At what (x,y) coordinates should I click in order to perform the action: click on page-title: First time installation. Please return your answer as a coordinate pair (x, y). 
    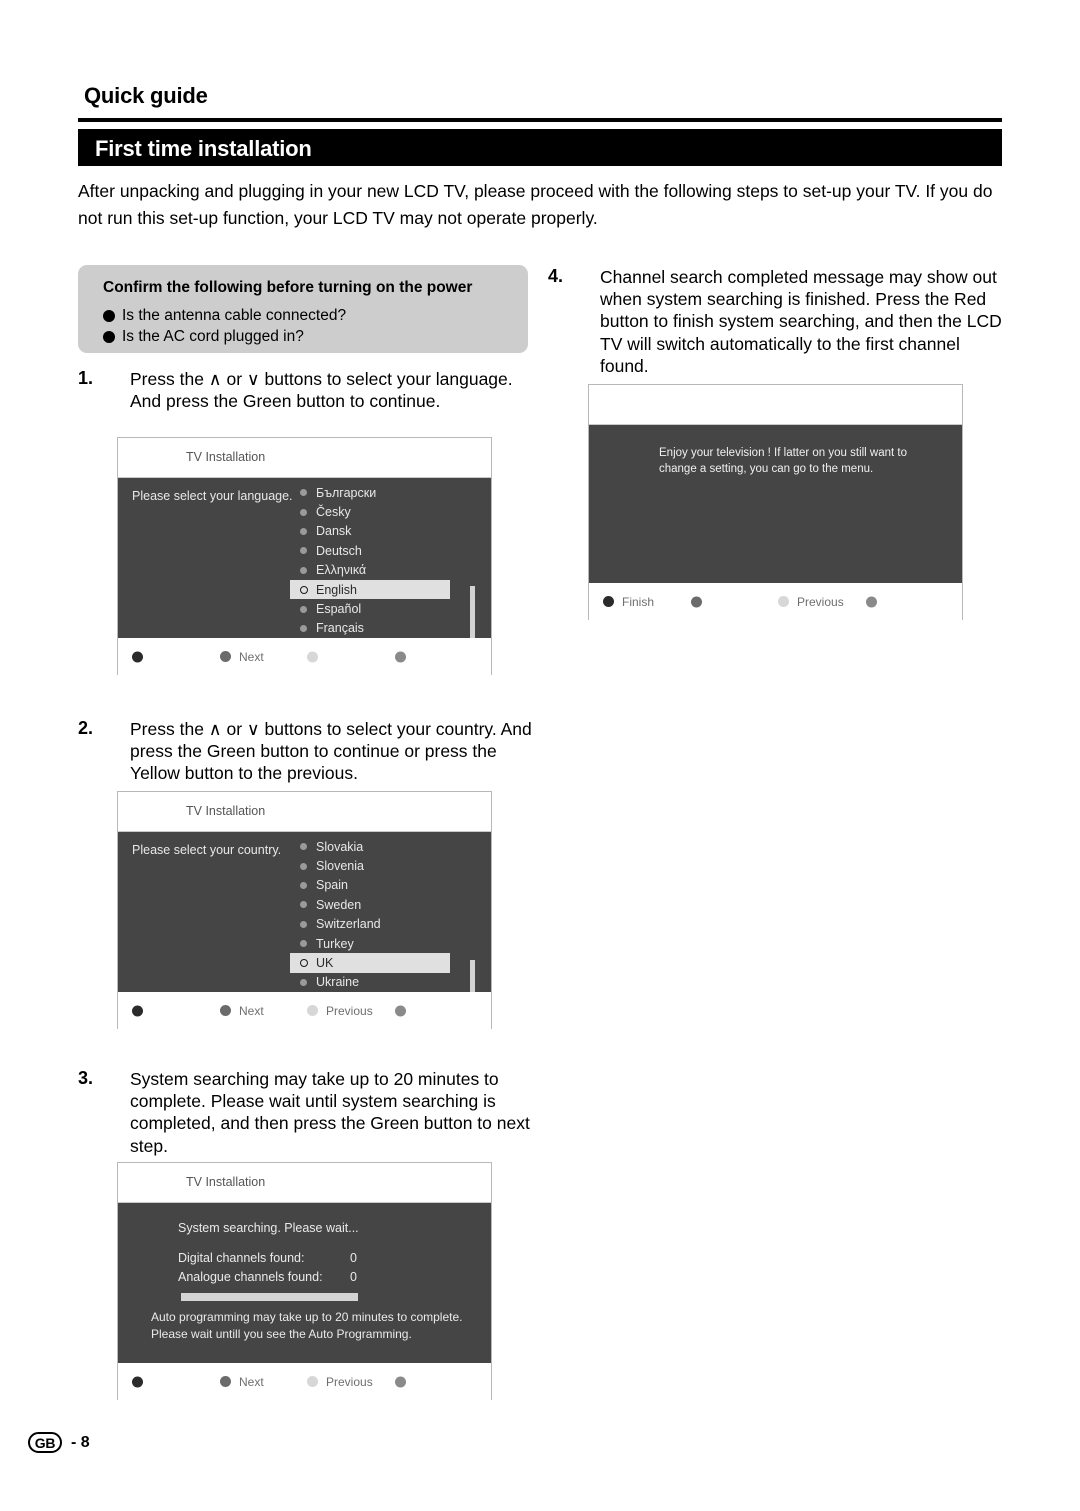
    Looking at the image, I should click on (203, 148).